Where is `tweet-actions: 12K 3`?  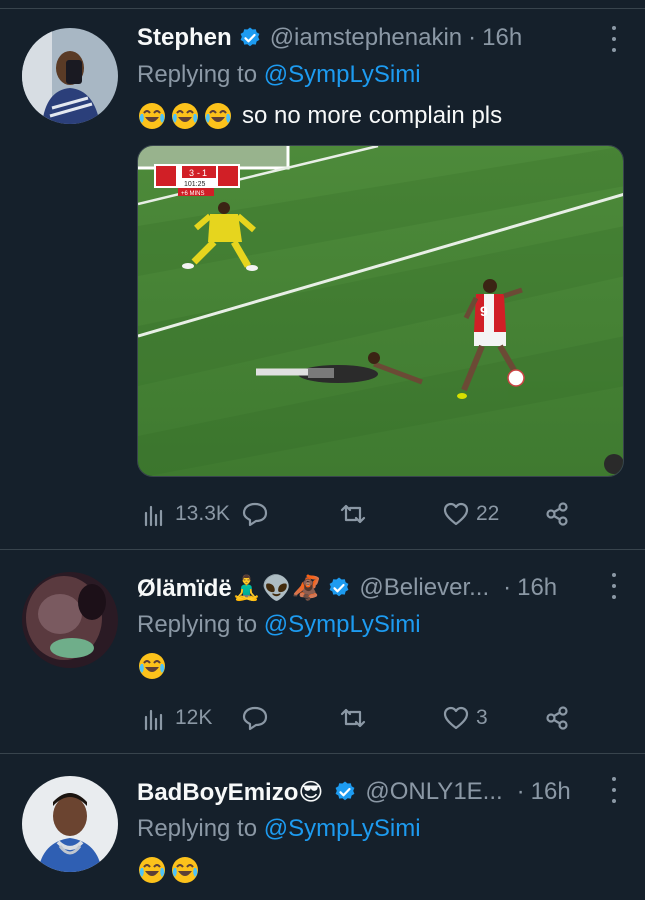
tweet-actions: 12K 3 is located at coordinates (357, 718).